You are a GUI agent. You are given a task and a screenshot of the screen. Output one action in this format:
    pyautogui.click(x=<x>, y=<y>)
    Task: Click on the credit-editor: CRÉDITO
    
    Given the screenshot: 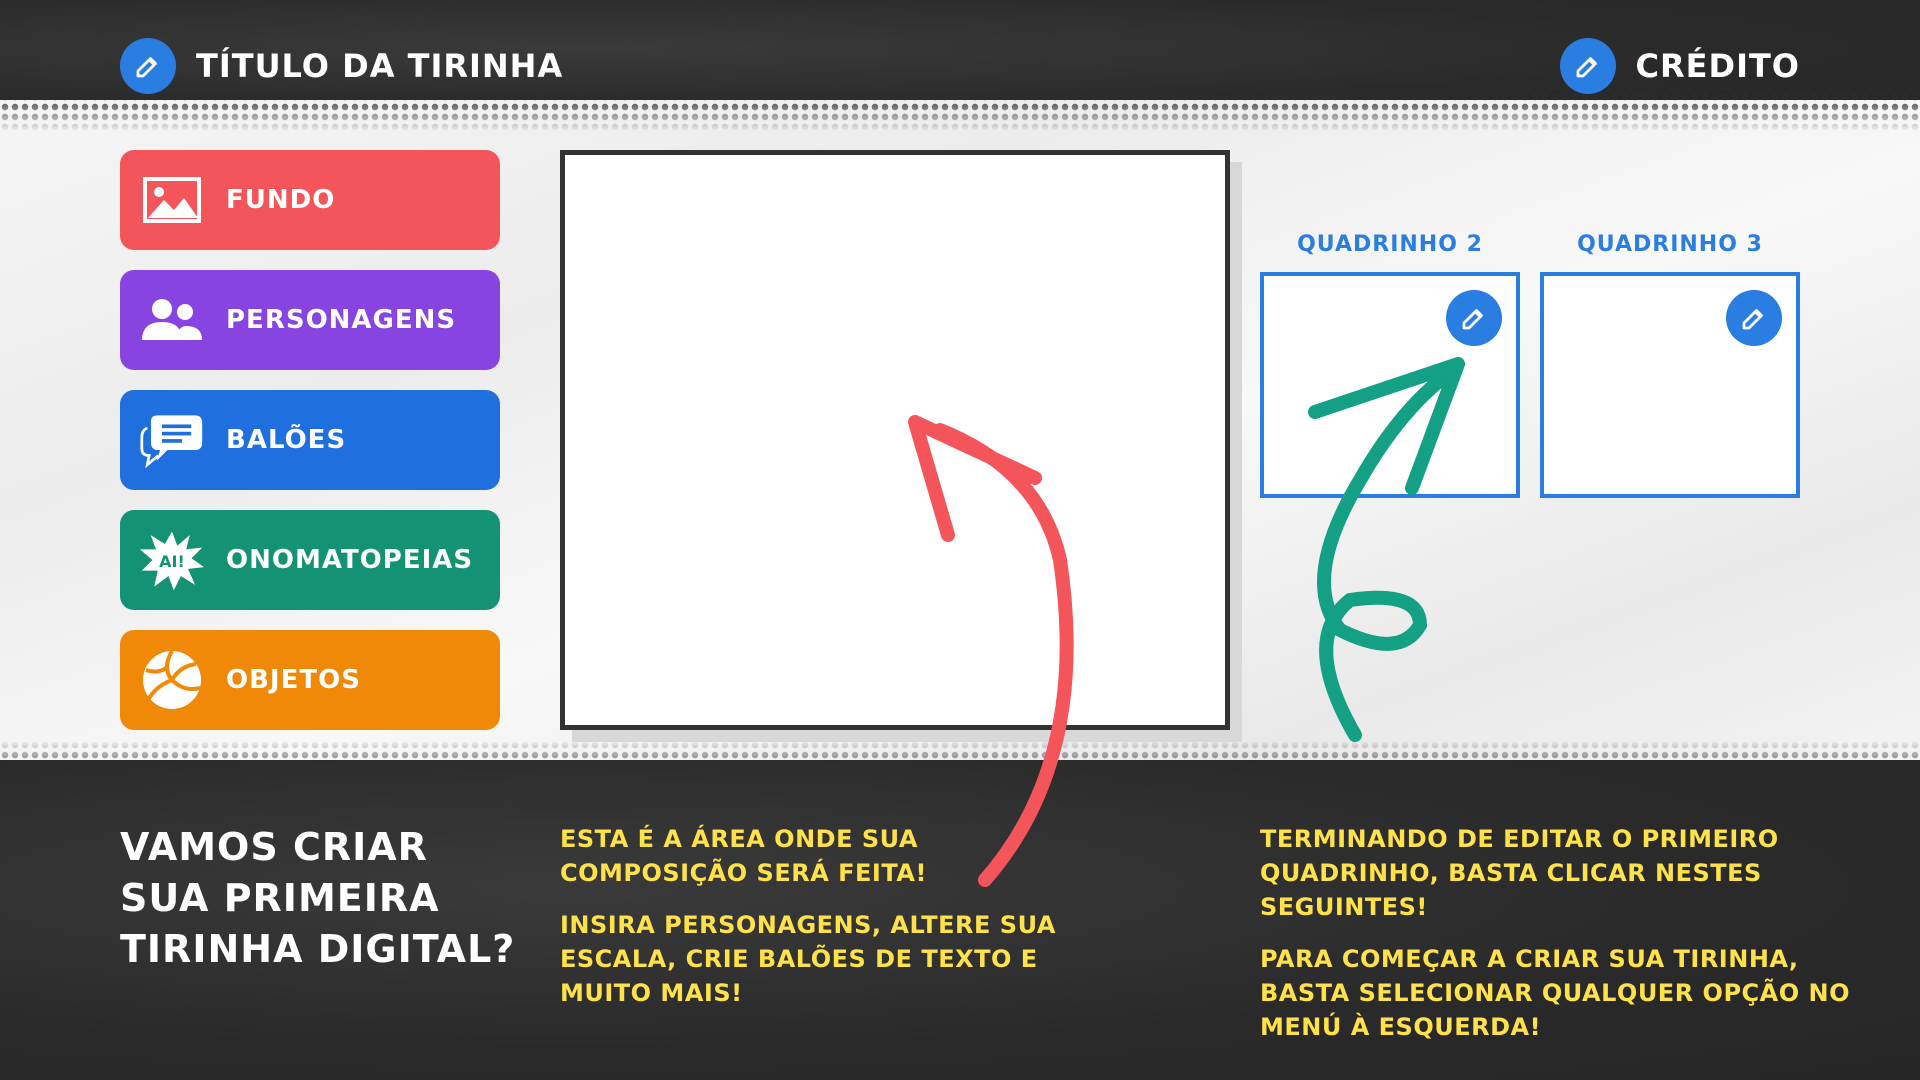 What is the action you would take?
    pyautogui.click(x=1679, y=66)
    